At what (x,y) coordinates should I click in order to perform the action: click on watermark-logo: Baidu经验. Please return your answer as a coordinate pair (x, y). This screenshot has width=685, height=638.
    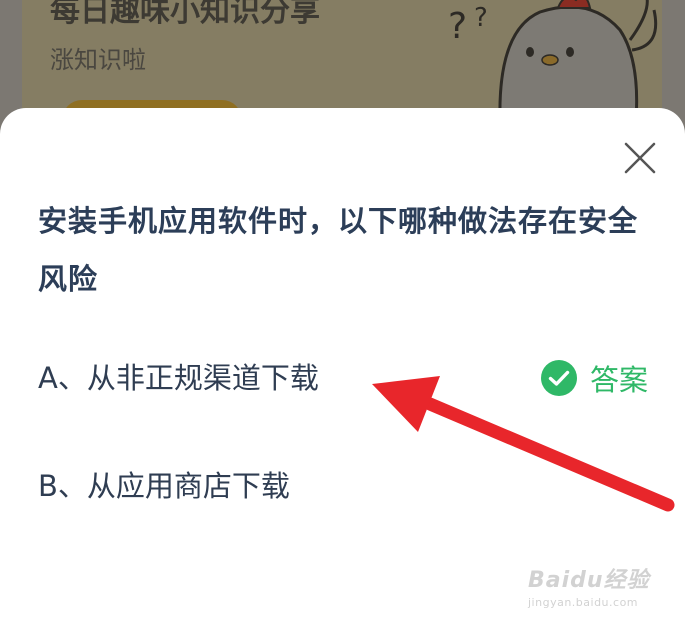
    Looking at the image, I should click on (589, 580).